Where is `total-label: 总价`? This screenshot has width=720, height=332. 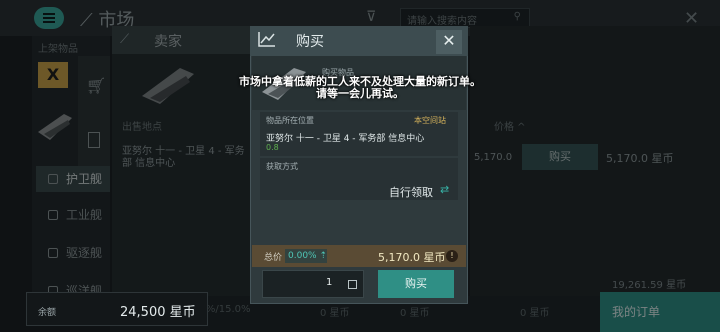 total-label: 总价 is located at coordinates (273, 258).